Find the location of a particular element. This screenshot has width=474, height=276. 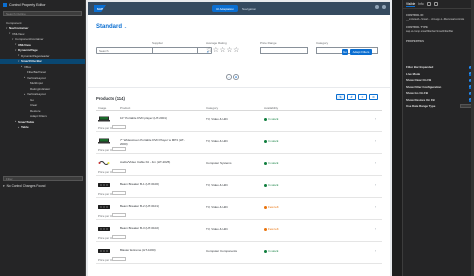

column-header-category: Category is located at coordinates (212, 108).